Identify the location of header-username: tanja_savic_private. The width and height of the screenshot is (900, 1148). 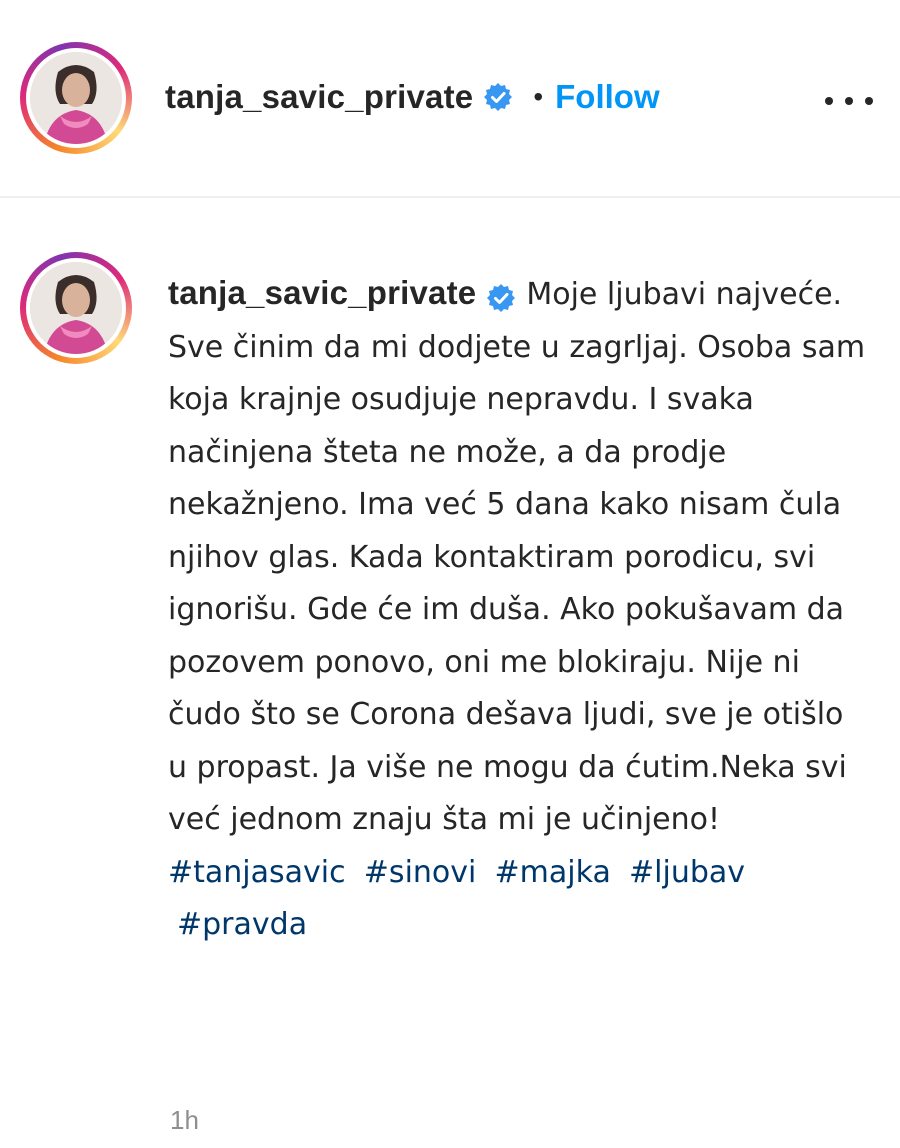
(319, 97).